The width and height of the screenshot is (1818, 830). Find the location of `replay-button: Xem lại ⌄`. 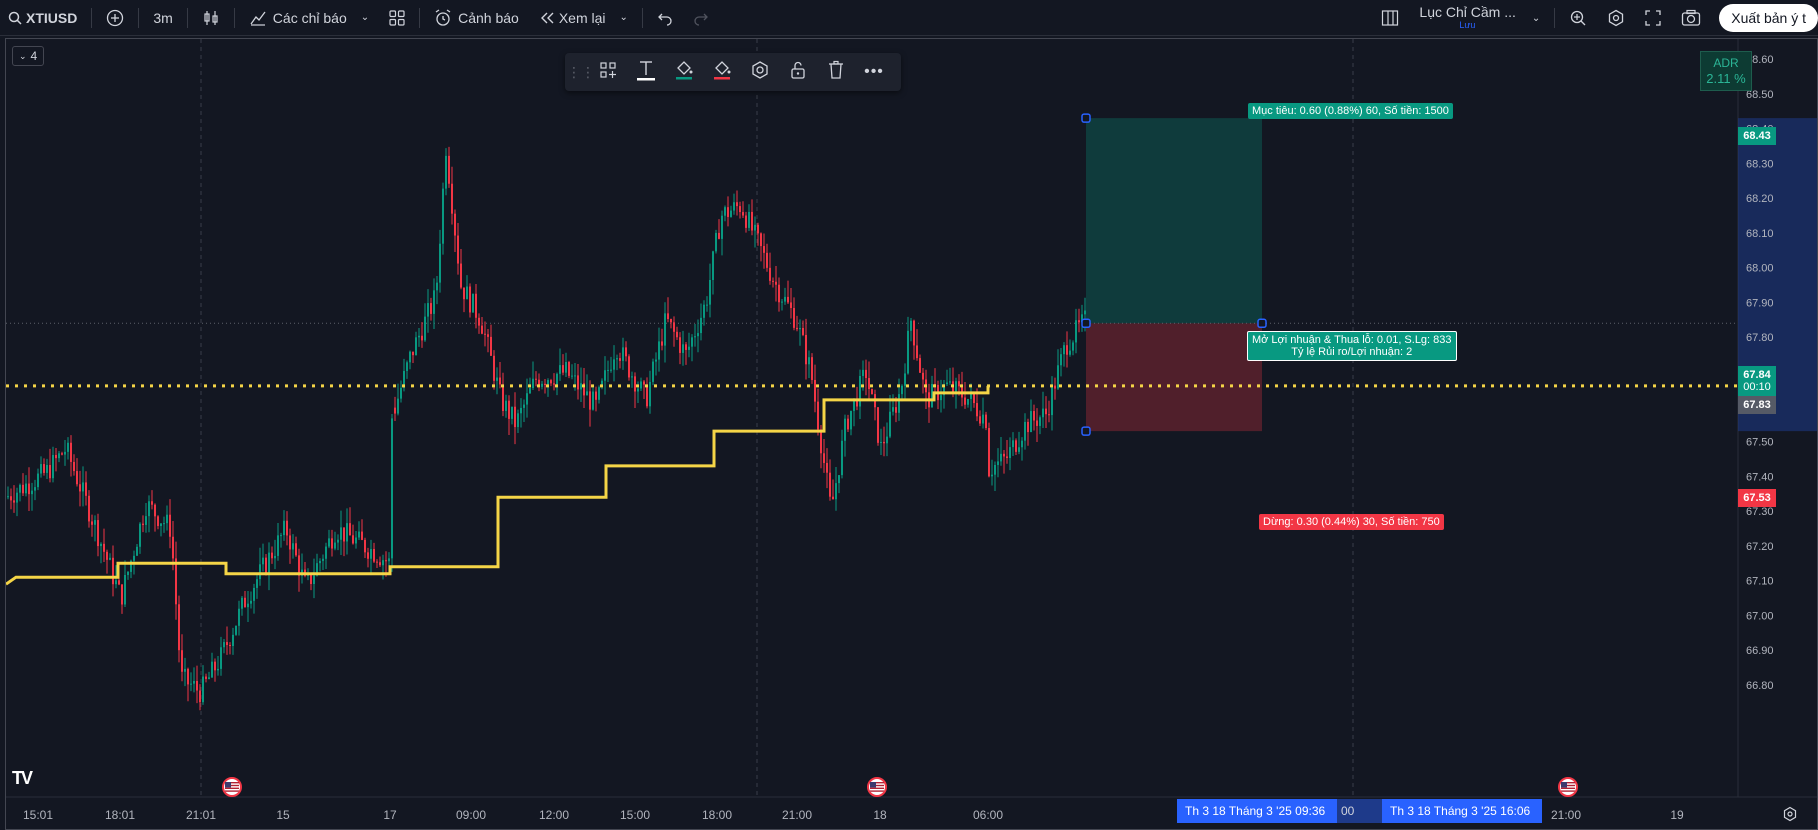

replay-button: Xem lại ⌄ is located at coordinates (583, 18).